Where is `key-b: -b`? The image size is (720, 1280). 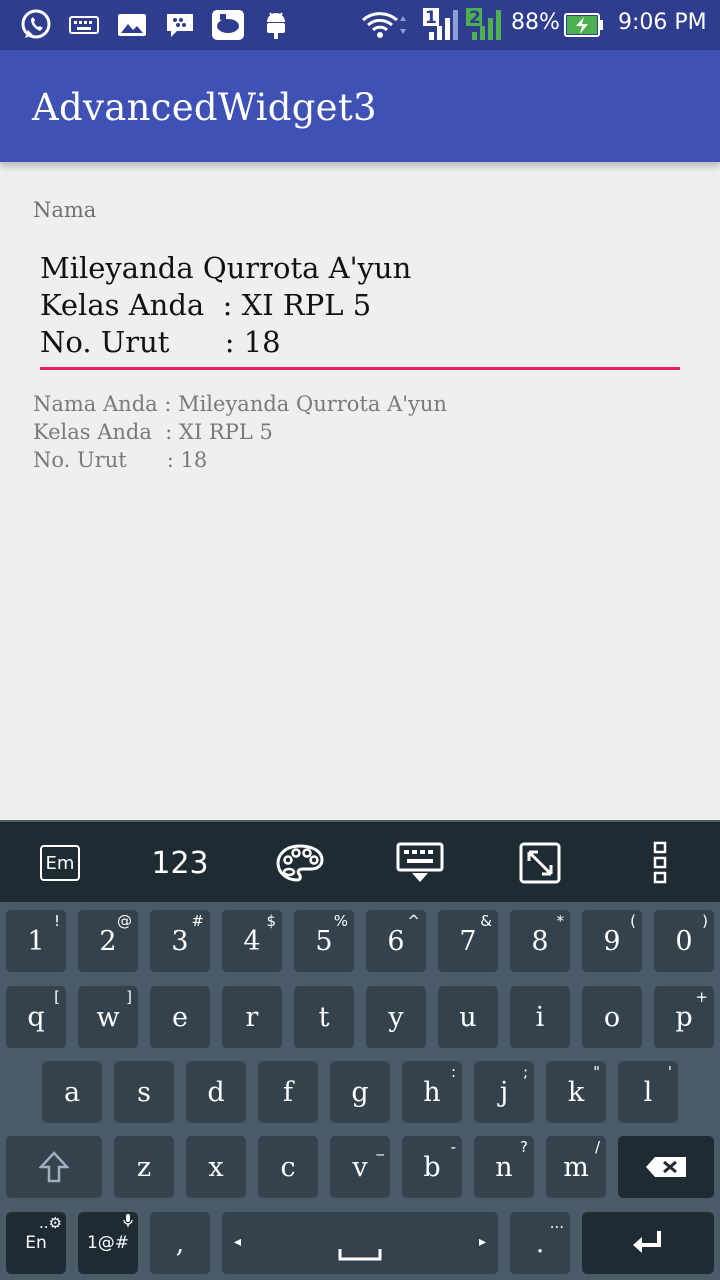 key-b: -b is located at coordinates (432, 1167).